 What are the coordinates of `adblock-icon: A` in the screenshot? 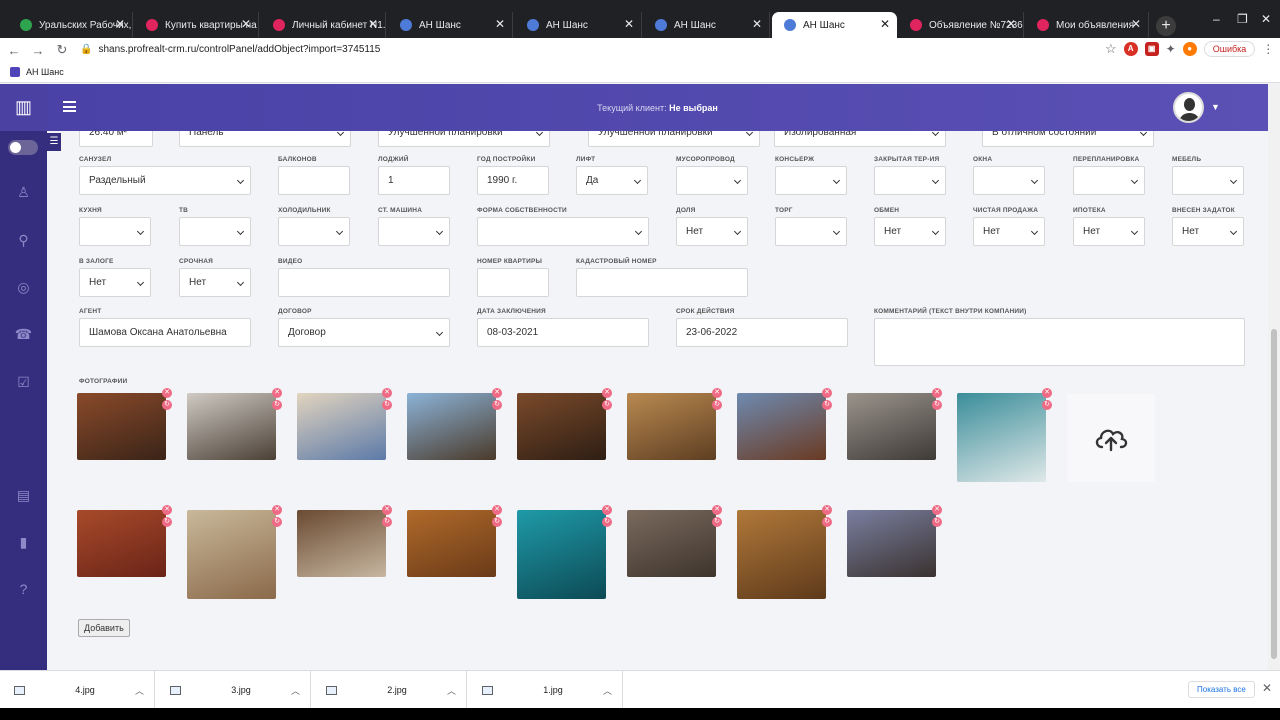 It's located at (1130, 49).